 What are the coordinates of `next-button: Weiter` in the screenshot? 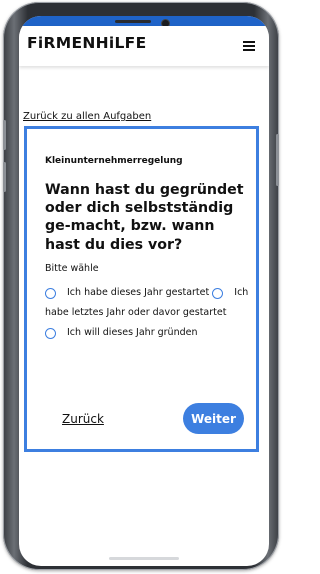 It's located at (213, 418).